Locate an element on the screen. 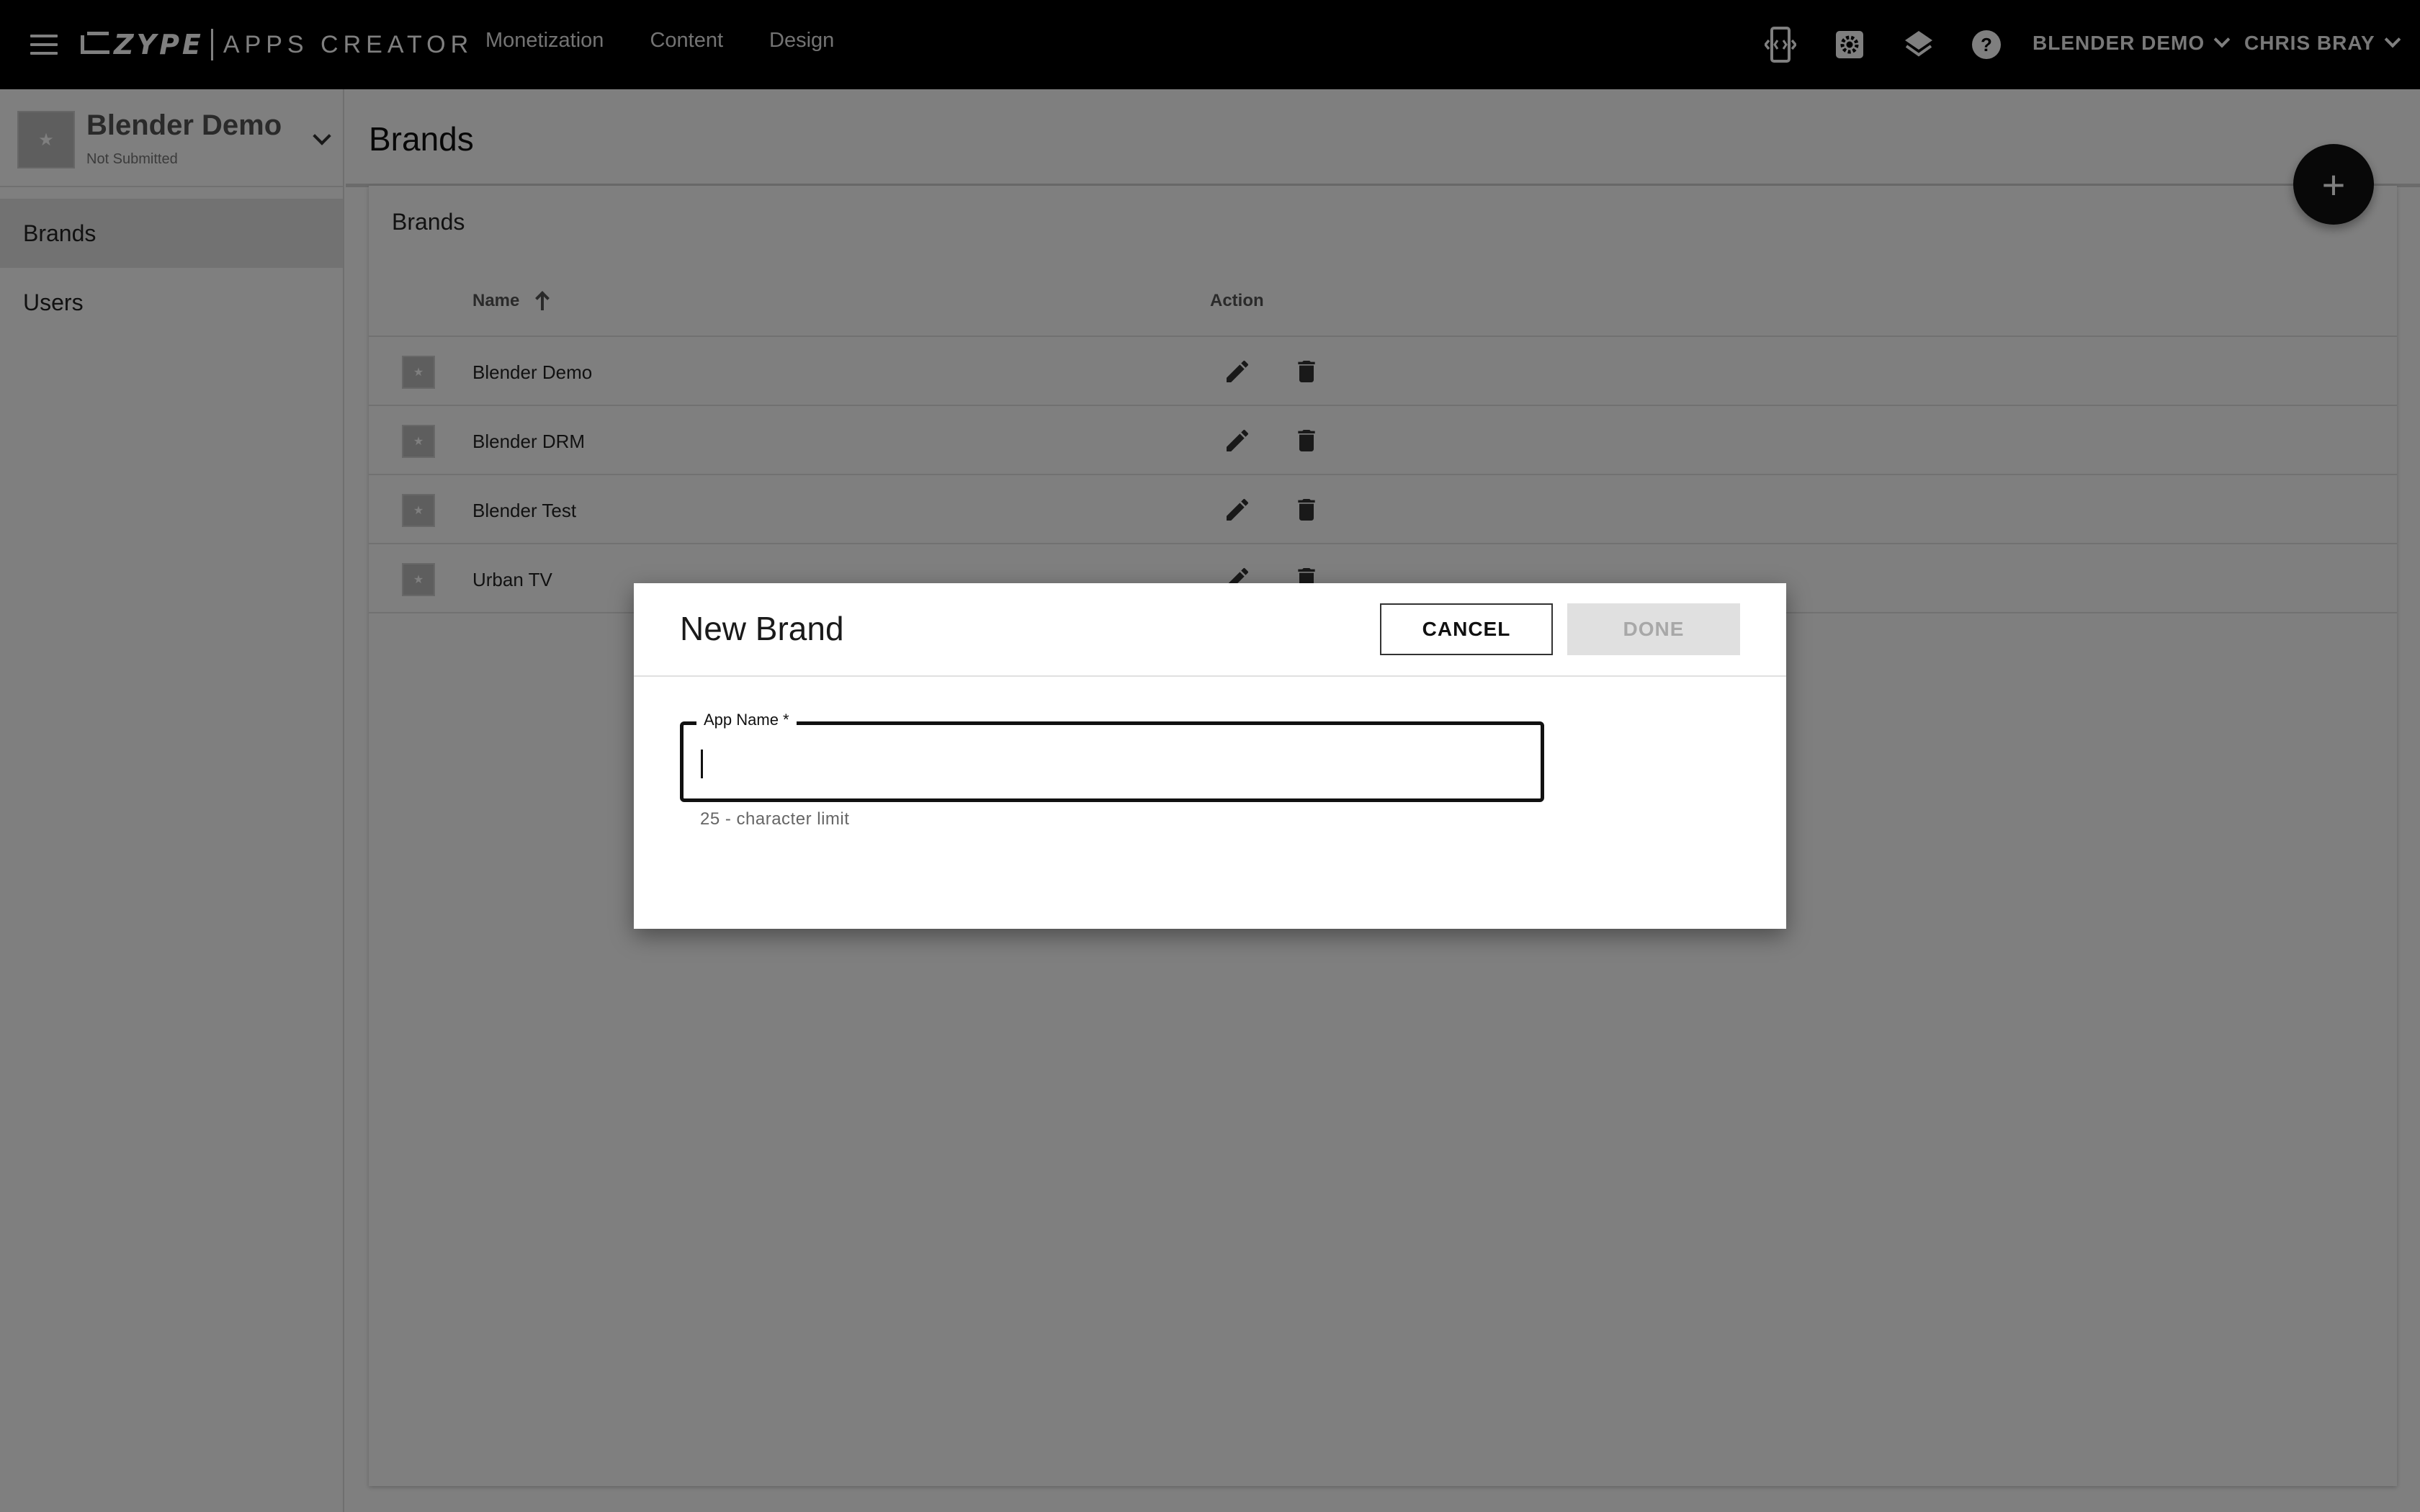 This screenshot has width=2420, height=1512. app-name-field: App Name * is located at coordinates (1112, 756).